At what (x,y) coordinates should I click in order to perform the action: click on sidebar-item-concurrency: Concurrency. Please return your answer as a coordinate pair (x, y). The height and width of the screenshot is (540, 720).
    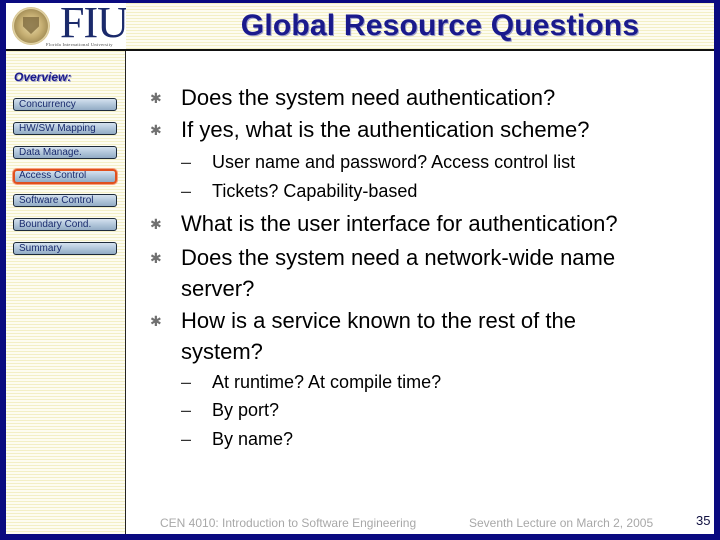
    Looking at the image, I should click on (65, 104).